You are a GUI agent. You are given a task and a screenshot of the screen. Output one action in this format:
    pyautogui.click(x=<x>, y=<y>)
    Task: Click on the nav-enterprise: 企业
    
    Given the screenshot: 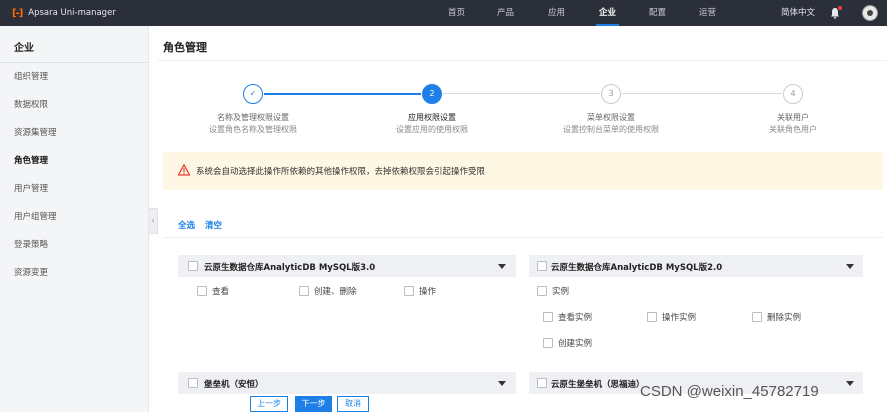 What is the action you would take?
    pyautogui.click(x=607, y=13)
    